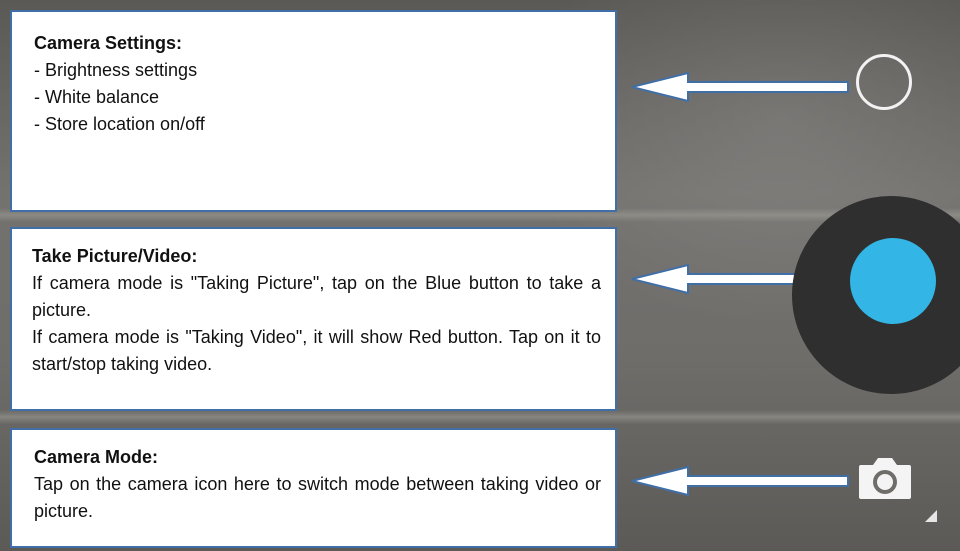 The image size is (960, 551). What do you see at coordinates (108, 43) in the screenshot?
I see `panel-title: Camera Settings:` at bounding box center [108, 43].